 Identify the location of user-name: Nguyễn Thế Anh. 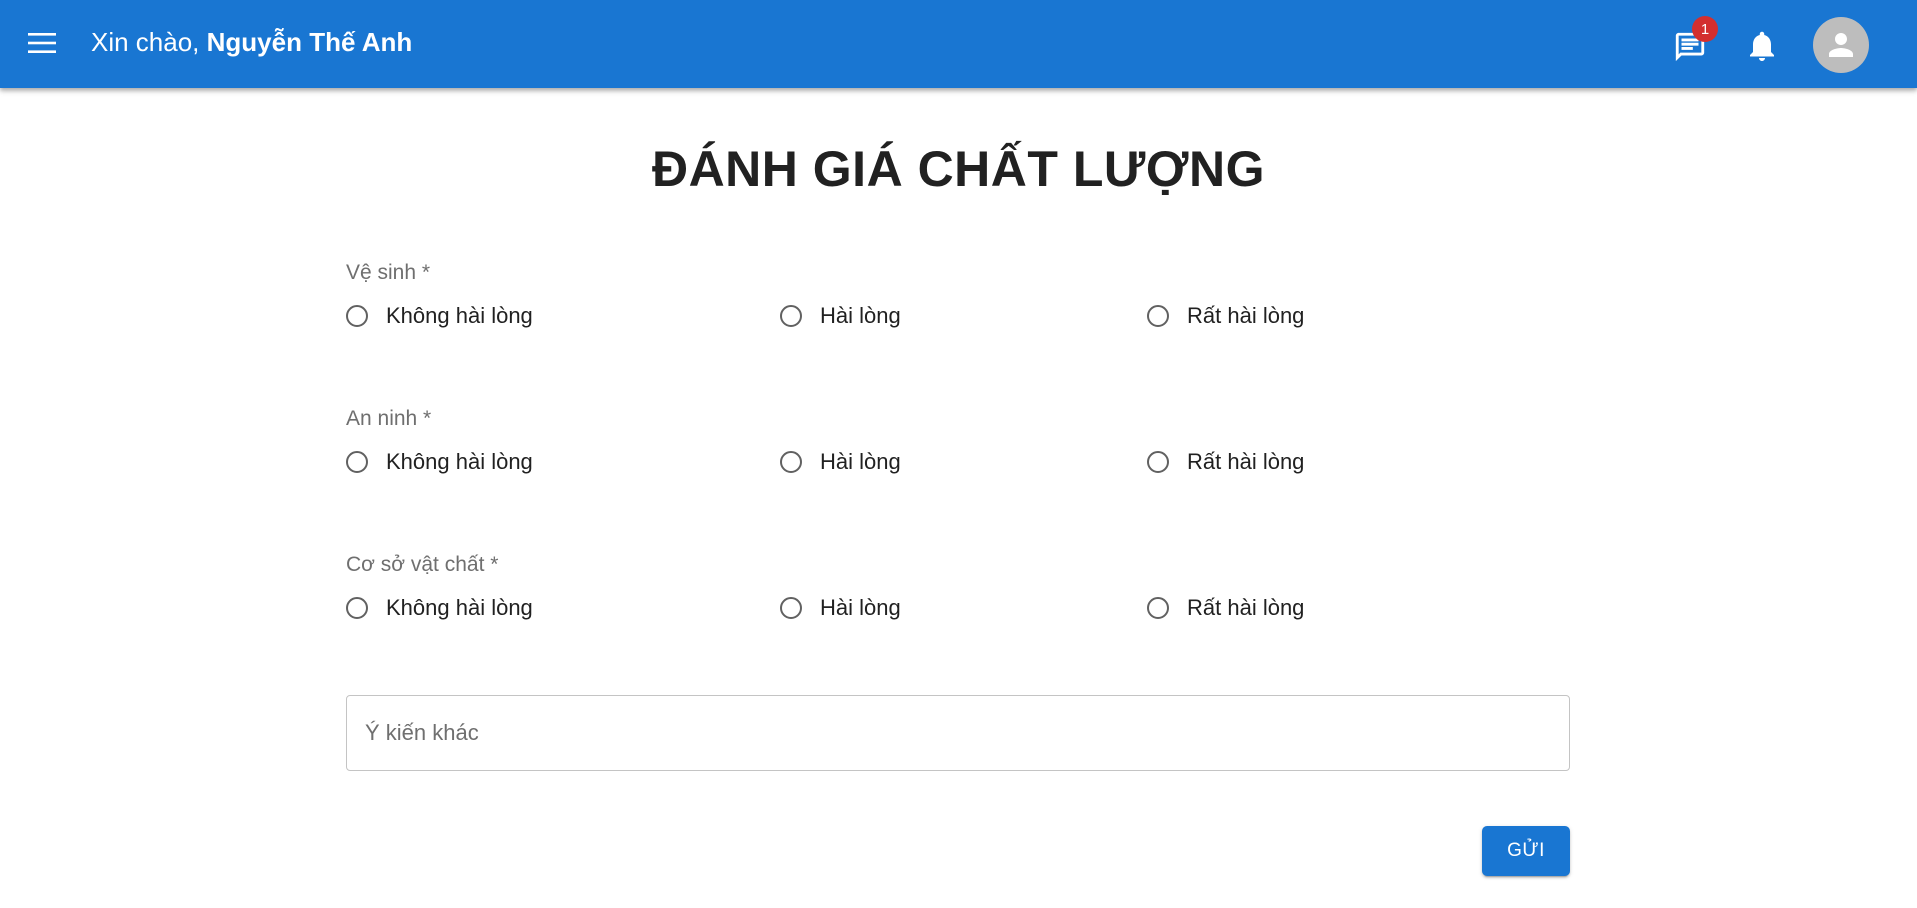
(309, 42).